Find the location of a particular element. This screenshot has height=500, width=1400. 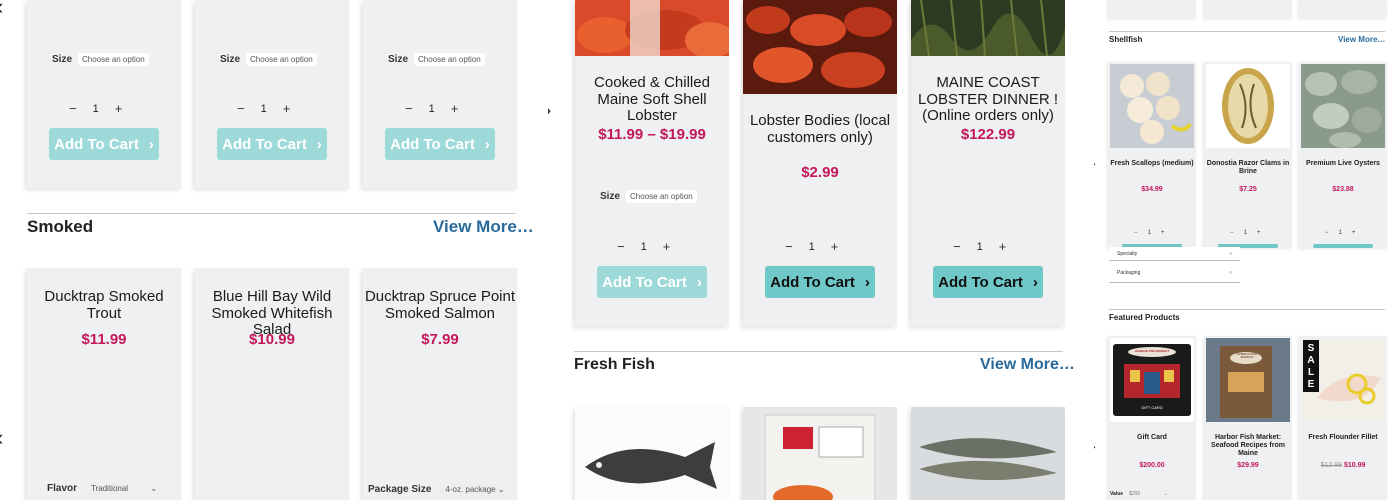

product-image-scallops is located at coordinates (1152, 106).